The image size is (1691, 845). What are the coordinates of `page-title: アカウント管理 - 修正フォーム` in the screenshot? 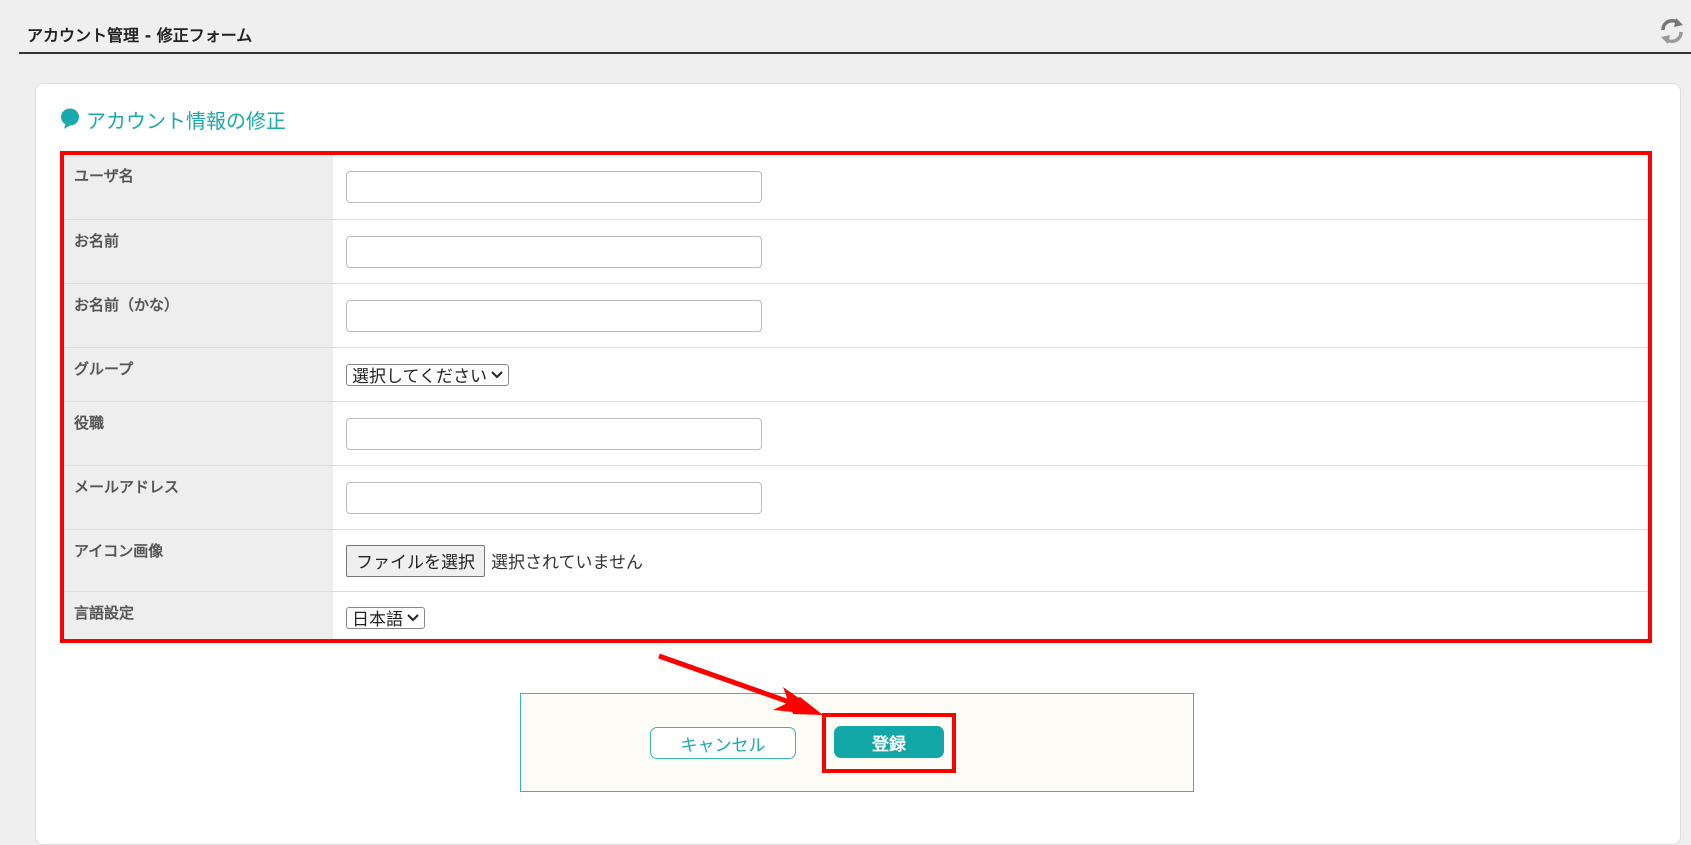 It's located at (140, 35).